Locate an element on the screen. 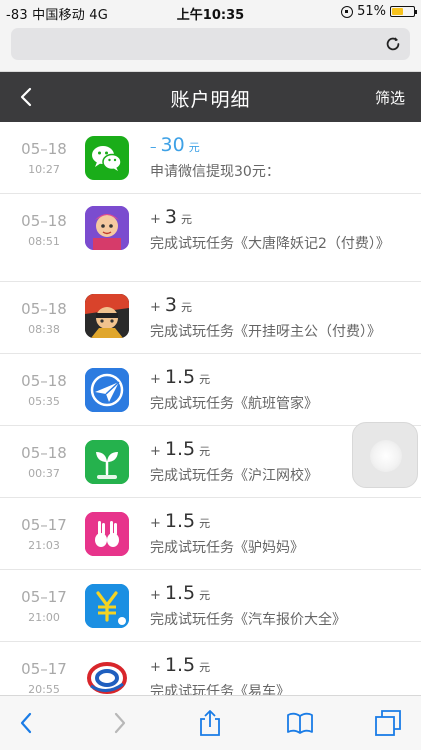 The width and height of the screenshot is (421, 750). status-bar: -83 中国移动 4G 上午10:35 51% is located at coordinates (210, 12).